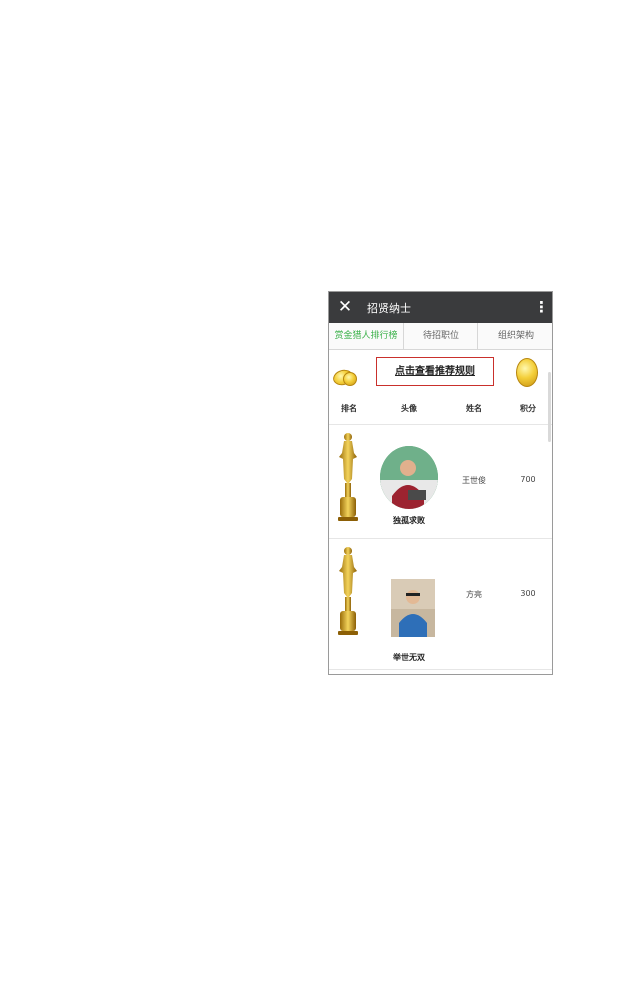 This screenshot has width=640, height=1008. What do you see at coordinates (440, 409) in the screenshot?
I see `table-header: 排名 头像 姓名 积分` at bounding box center [440, 409].